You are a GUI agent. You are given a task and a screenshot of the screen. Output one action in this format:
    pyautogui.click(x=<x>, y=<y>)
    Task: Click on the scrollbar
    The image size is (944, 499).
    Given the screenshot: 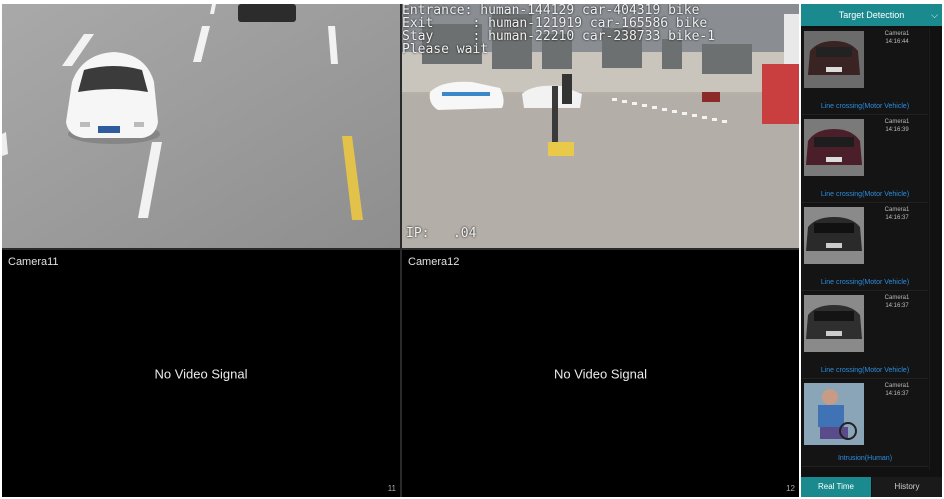 What is the action you would take?
    pyautogui.click(x=935, y=249)
    